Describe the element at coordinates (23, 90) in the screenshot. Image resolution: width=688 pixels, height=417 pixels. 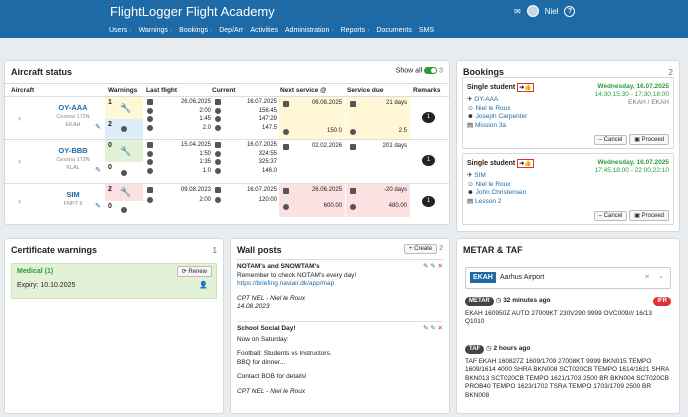
I see `col-aircraft: Aircraft` at that location.